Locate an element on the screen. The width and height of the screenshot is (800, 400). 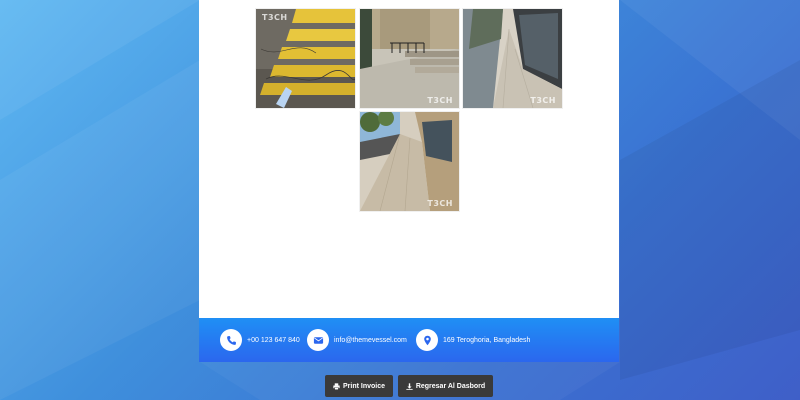
crosswalk-photo: T3CH is located at coordinates (305, 58).